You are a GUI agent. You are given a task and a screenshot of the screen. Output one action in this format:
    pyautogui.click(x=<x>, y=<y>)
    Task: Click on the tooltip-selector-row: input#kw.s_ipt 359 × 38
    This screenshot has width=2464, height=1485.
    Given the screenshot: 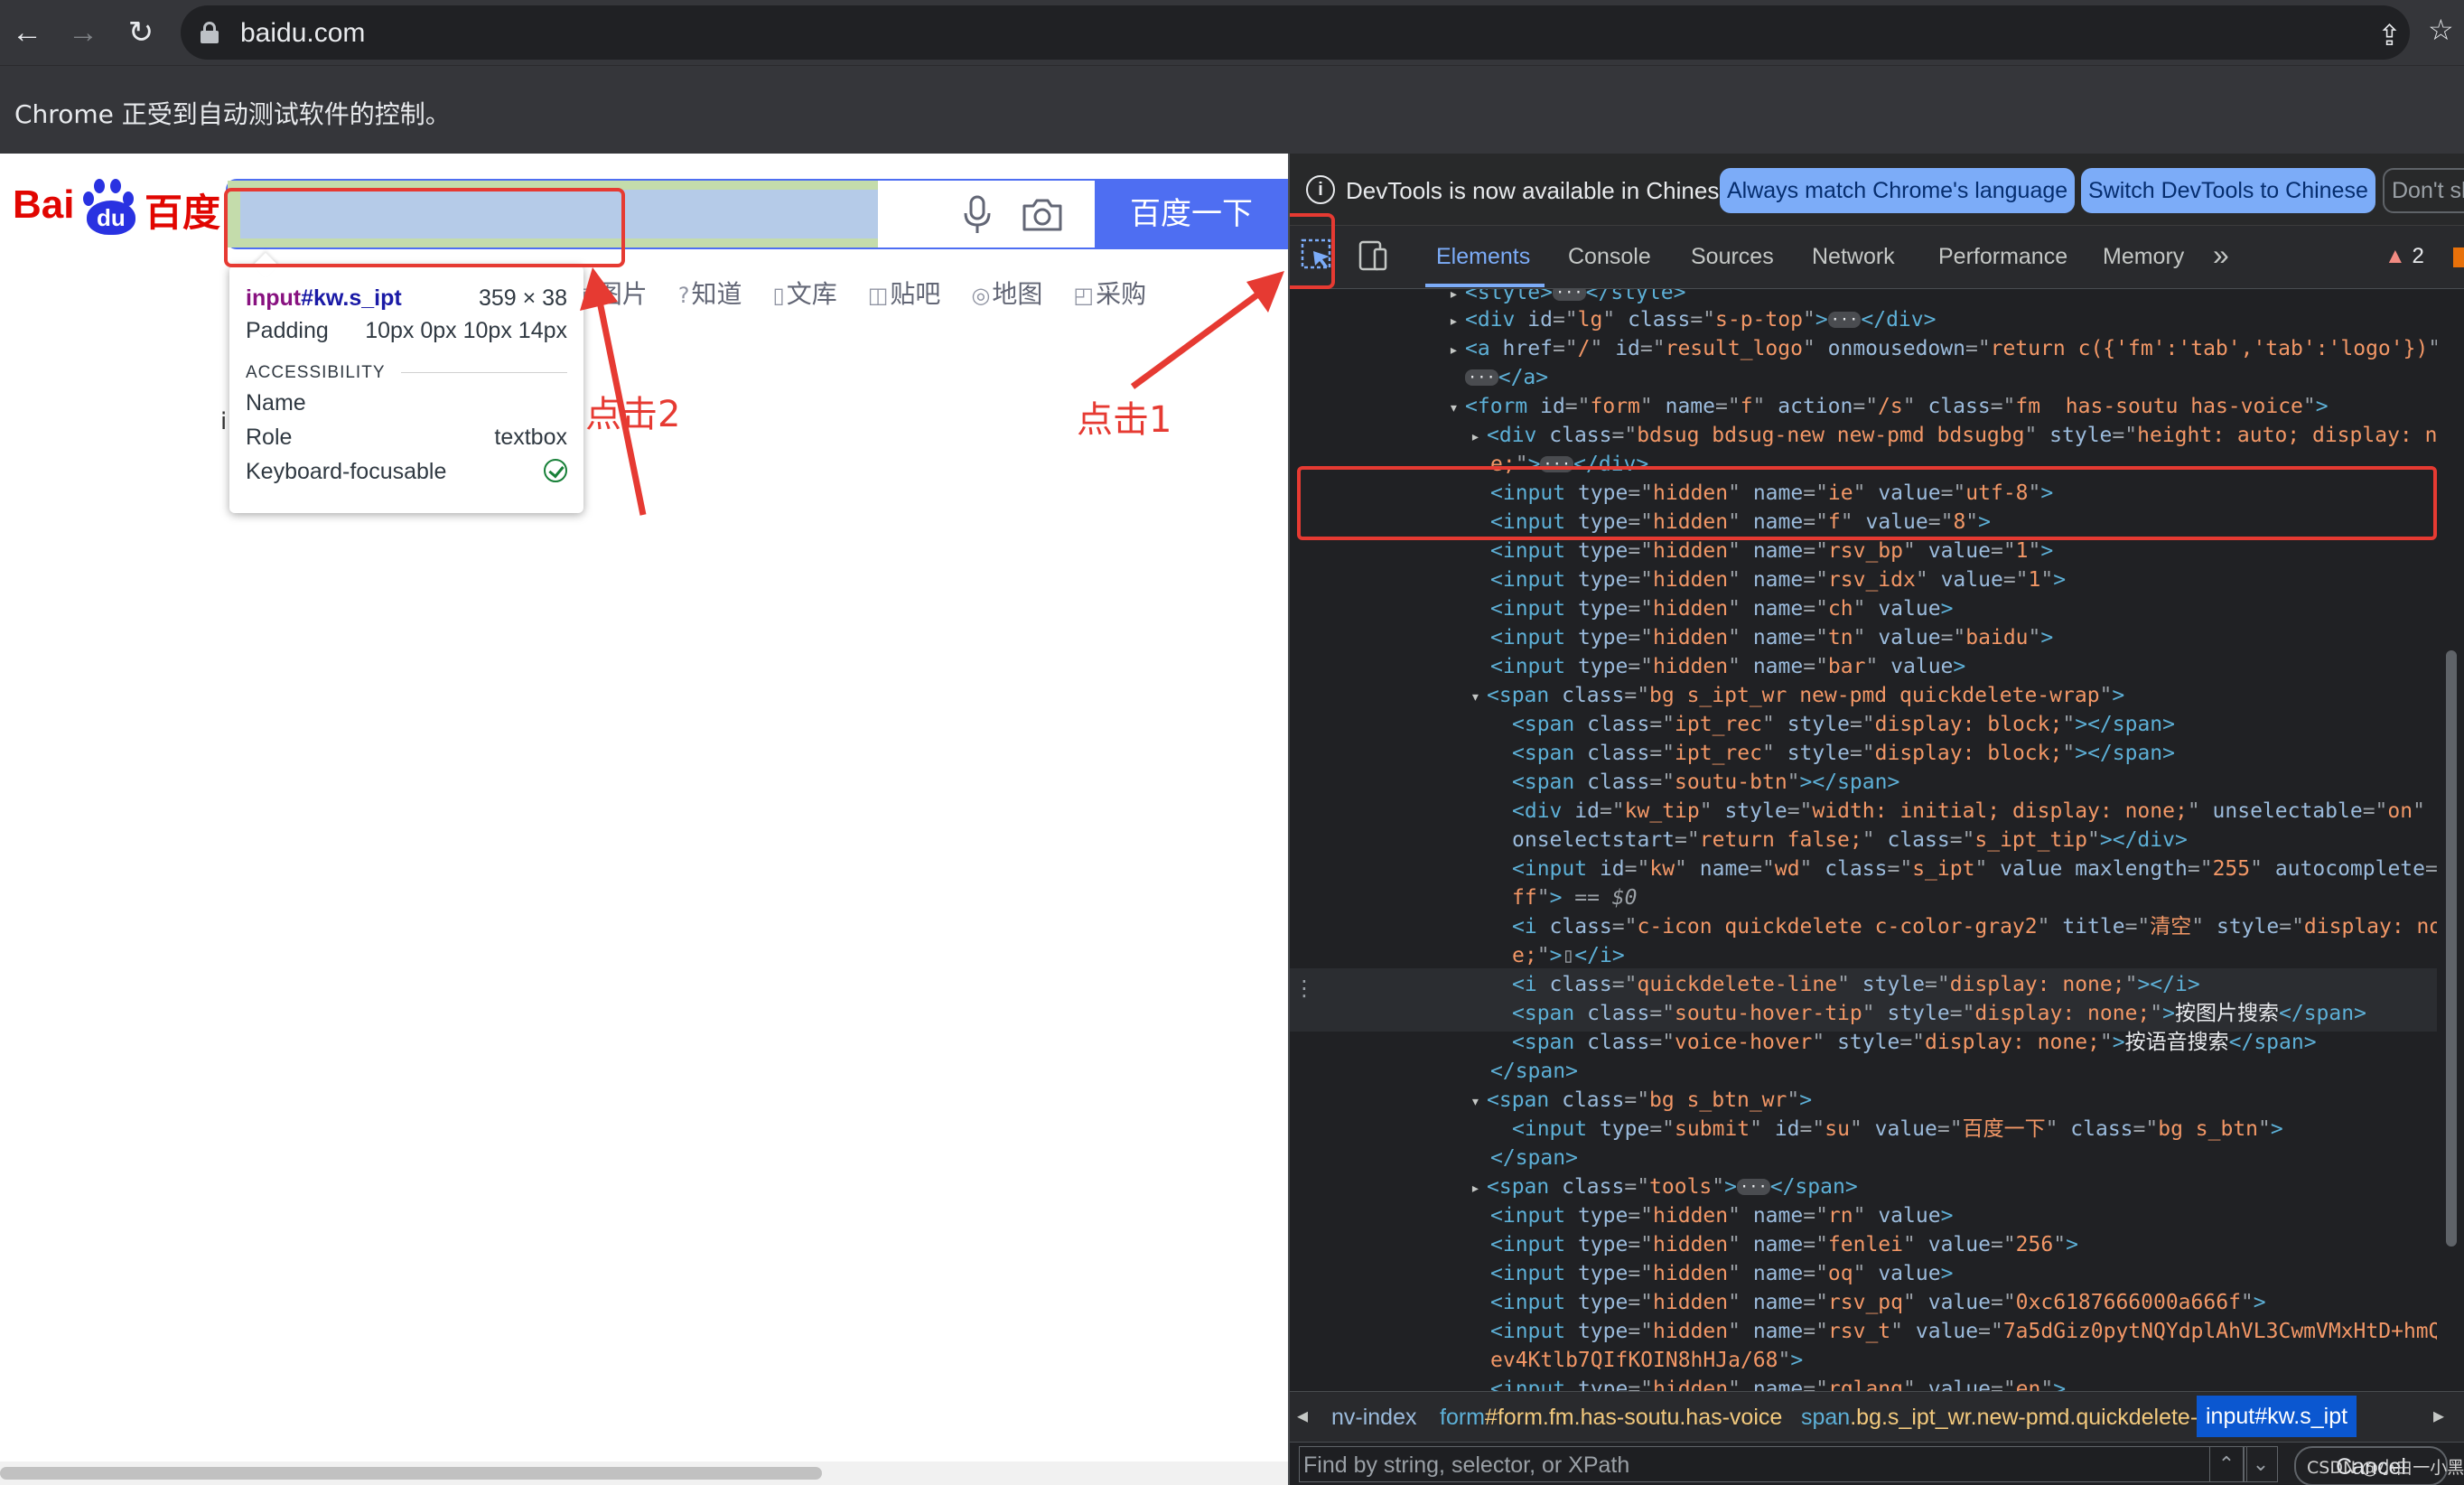 What is the action you would take?
    pyautogui.click(x=406, y=298)
    